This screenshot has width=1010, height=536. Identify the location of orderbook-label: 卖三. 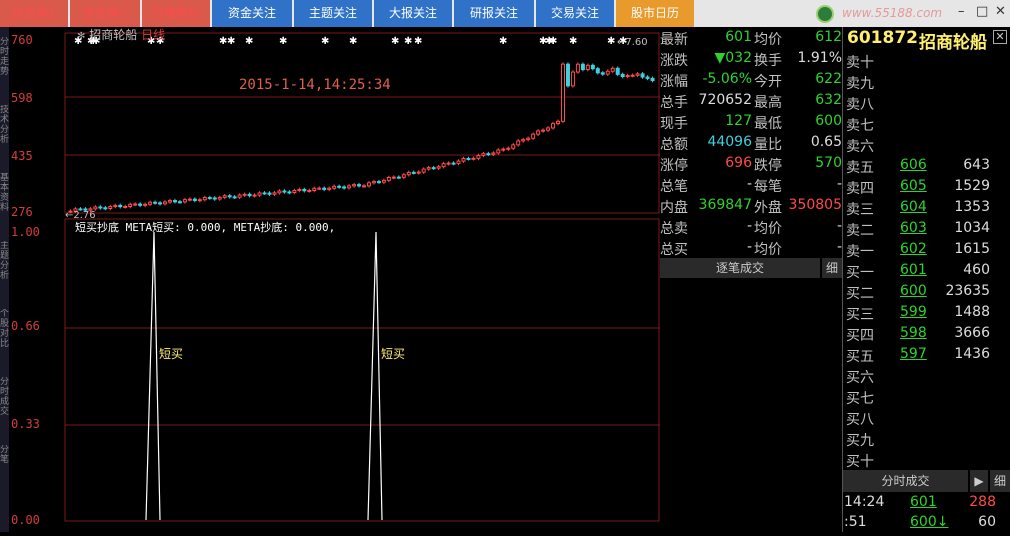
(860, 210).